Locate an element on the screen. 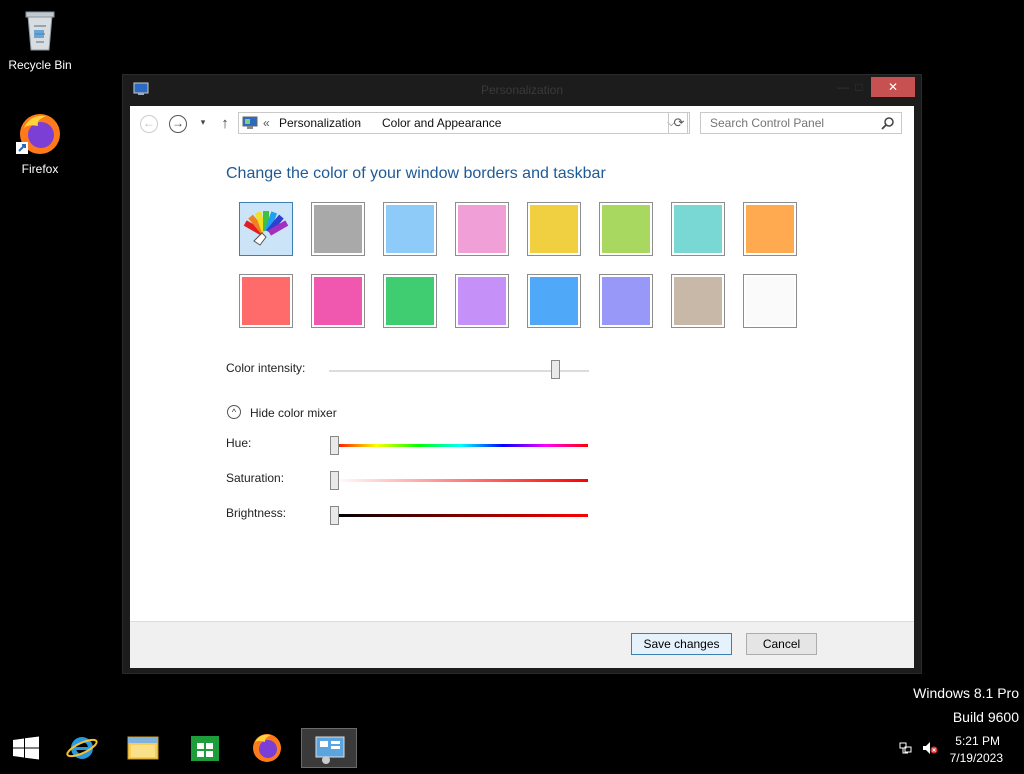 The width and height of the screenshot is (1024, 774). window-title: Personalization is located at coordinates (522, 90).